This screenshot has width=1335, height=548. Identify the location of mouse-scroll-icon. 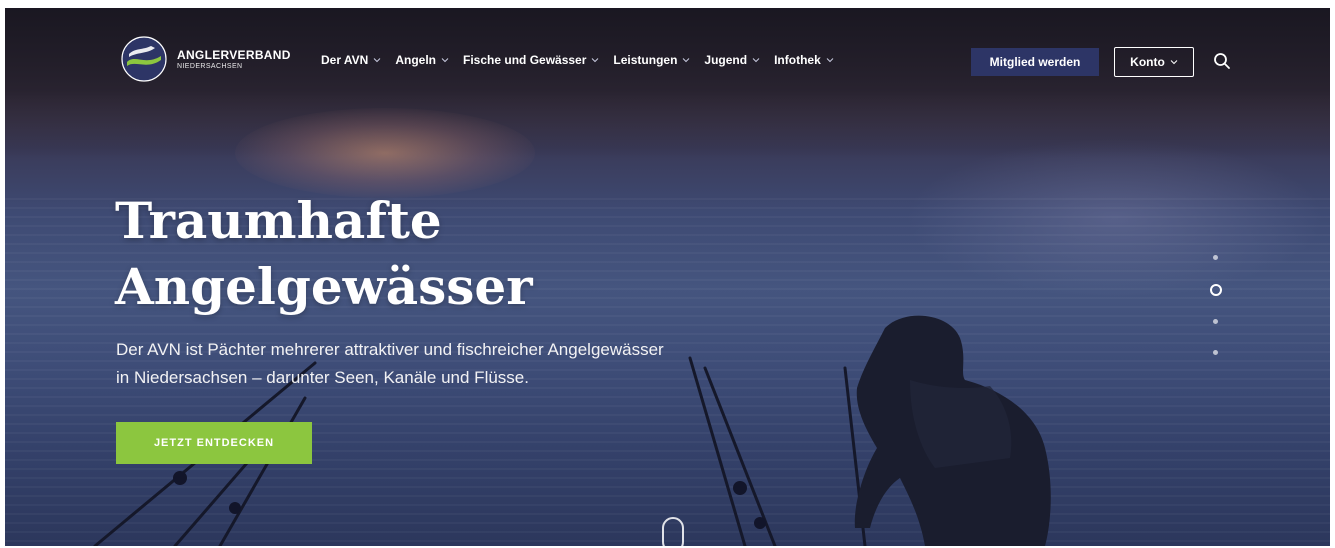
(673, 531).